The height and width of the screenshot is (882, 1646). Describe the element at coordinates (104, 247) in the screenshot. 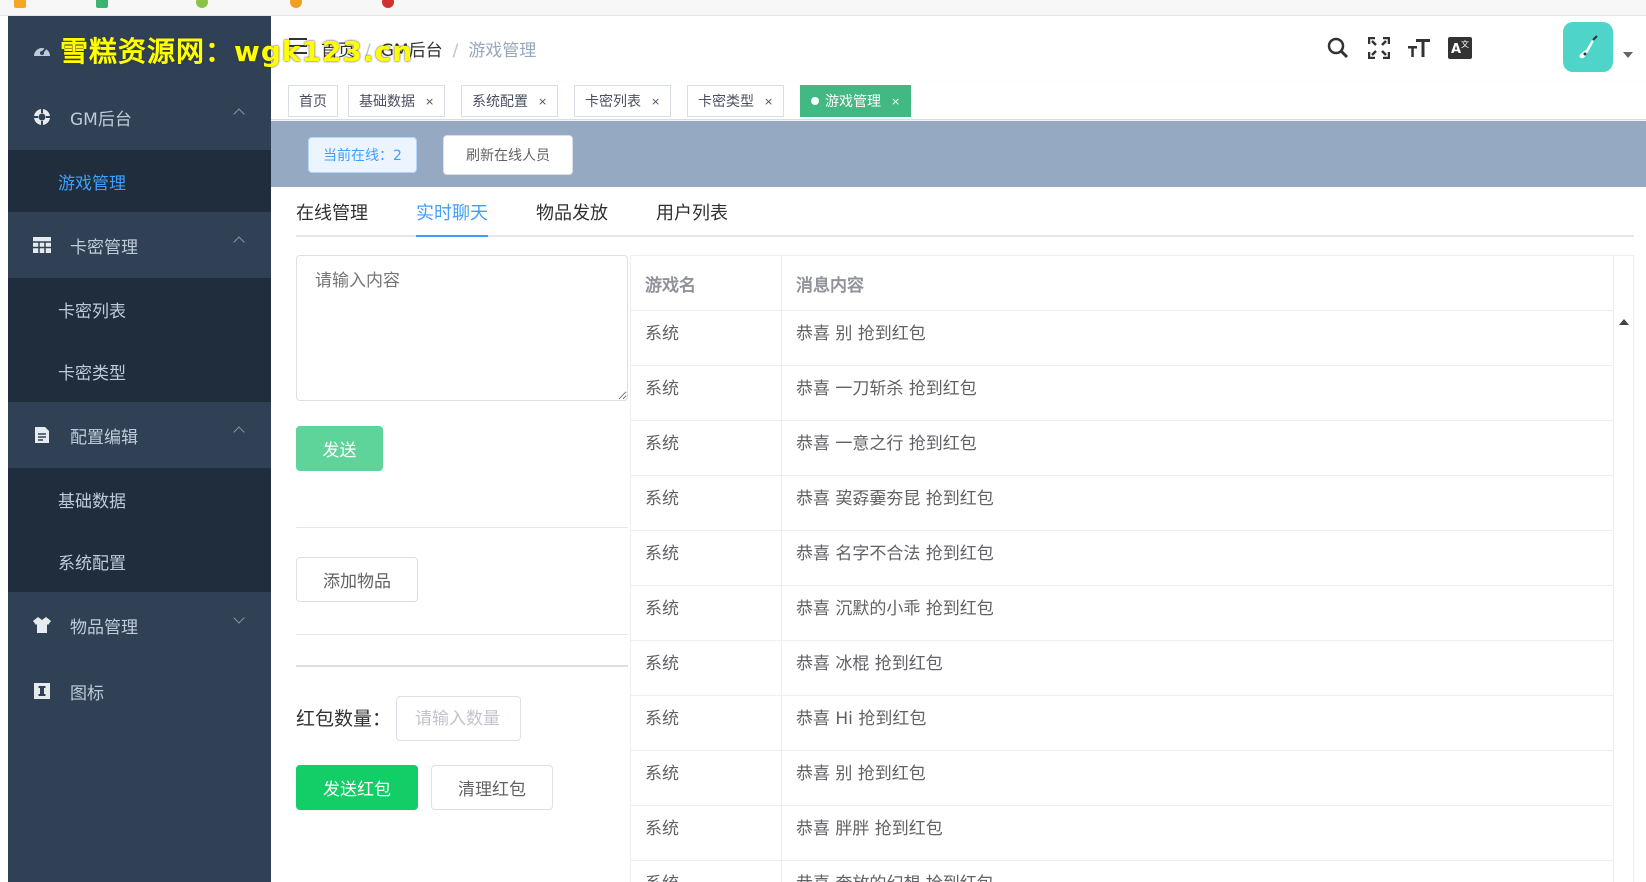

I see `menu-label: 卡密管理` at that location.